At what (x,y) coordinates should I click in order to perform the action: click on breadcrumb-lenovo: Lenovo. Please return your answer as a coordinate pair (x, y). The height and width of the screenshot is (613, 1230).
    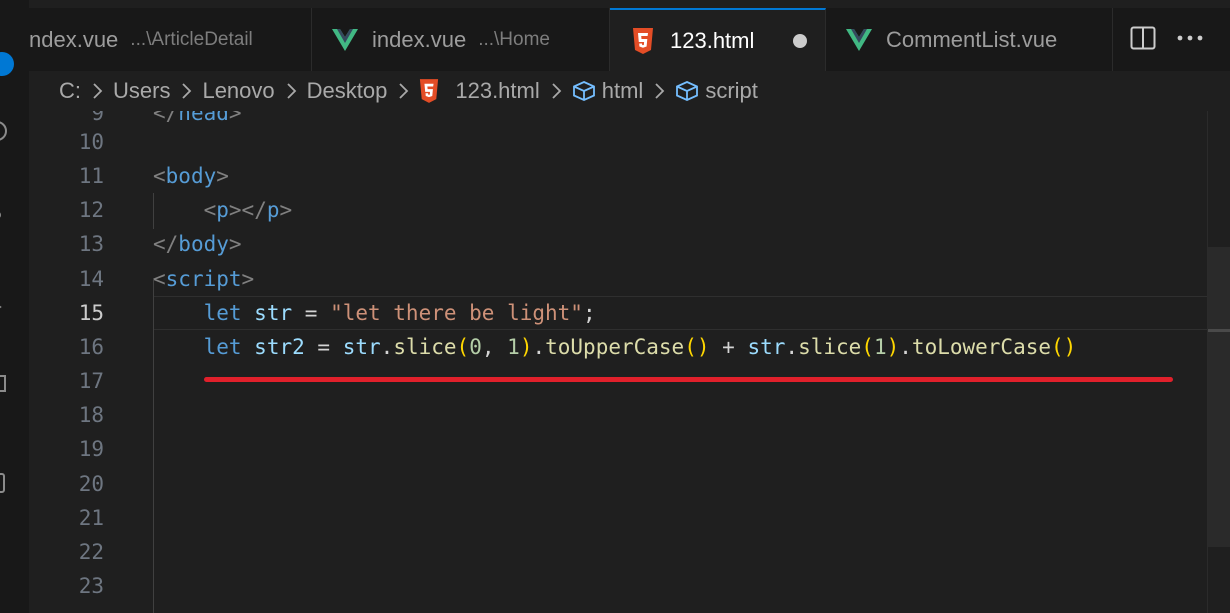
    Looking at the image, I should click on (238, 91).